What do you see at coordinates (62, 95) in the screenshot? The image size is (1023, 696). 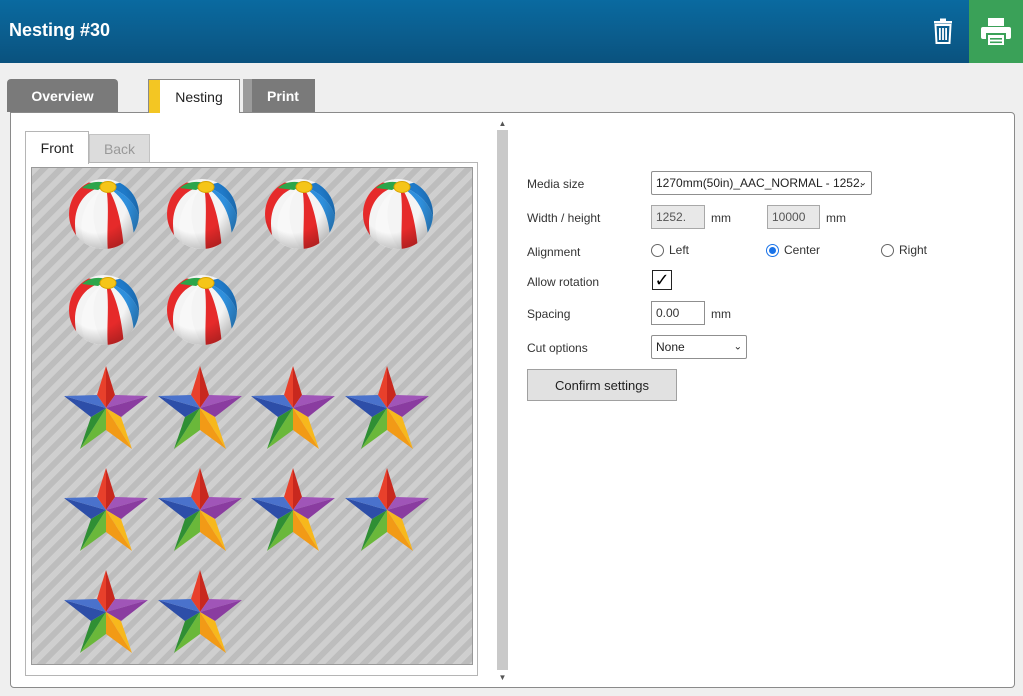 I see `tab-overview: Overview` at bounding box center [62, 95].